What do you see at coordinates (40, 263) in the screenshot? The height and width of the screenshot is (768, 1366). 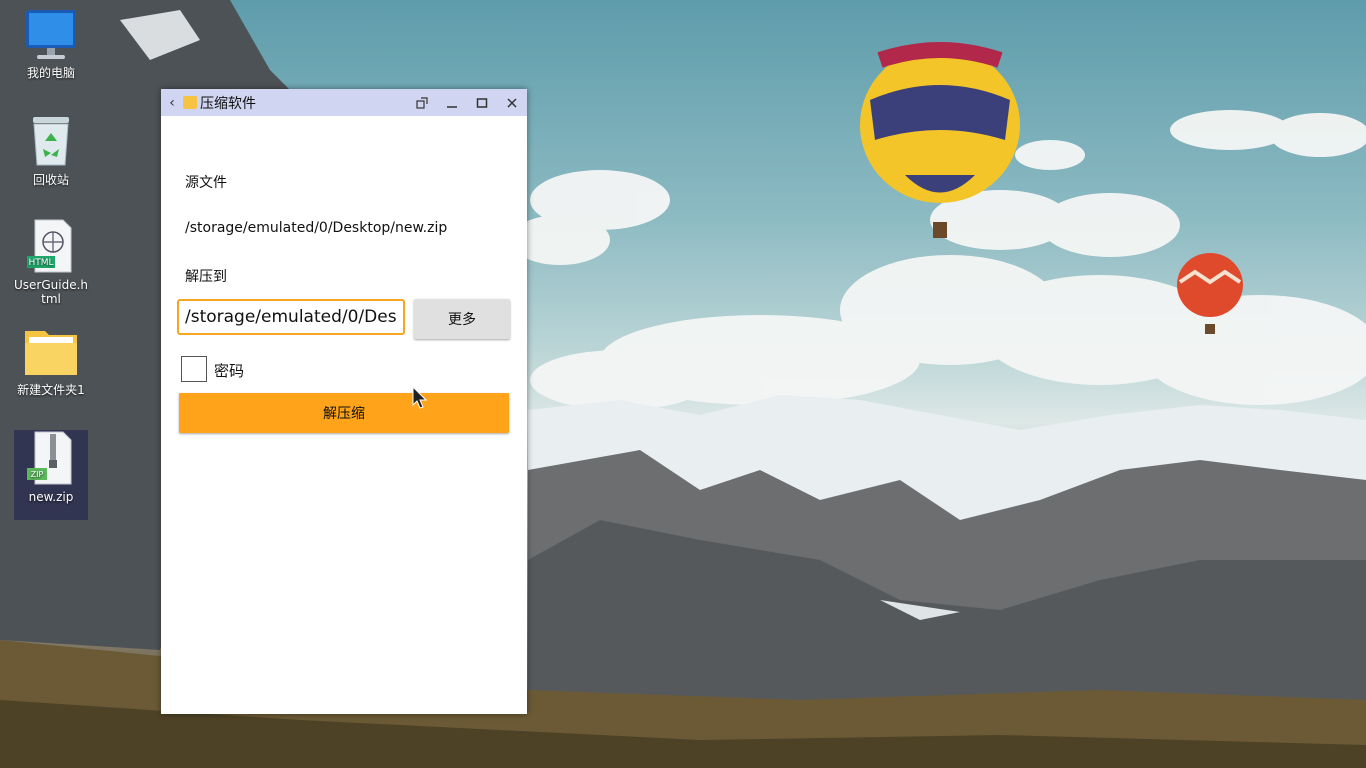 I see `html-badge: HTML` at bounding box center [40, 263].